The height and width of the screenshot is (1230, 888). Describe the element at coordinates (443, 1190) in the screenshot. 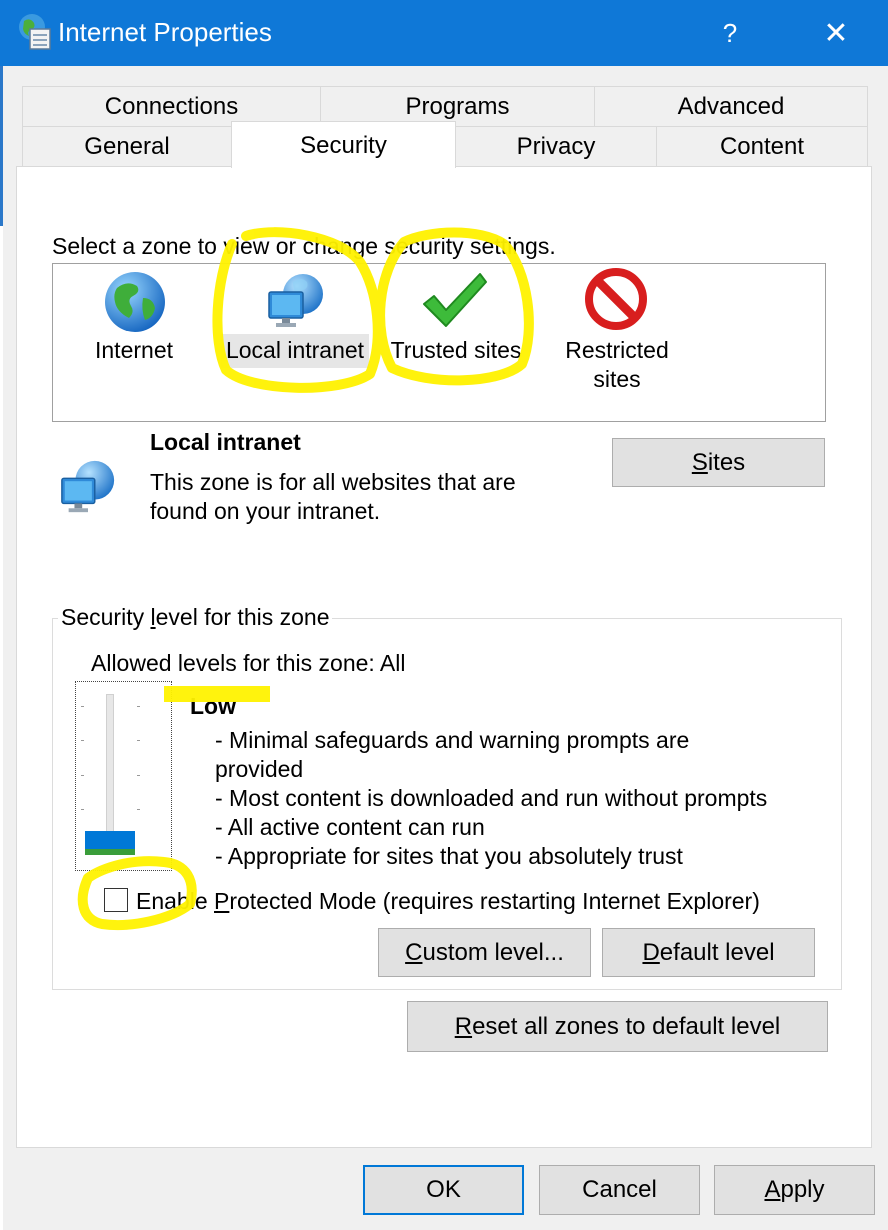

I see `ok-button: OK` at that location.